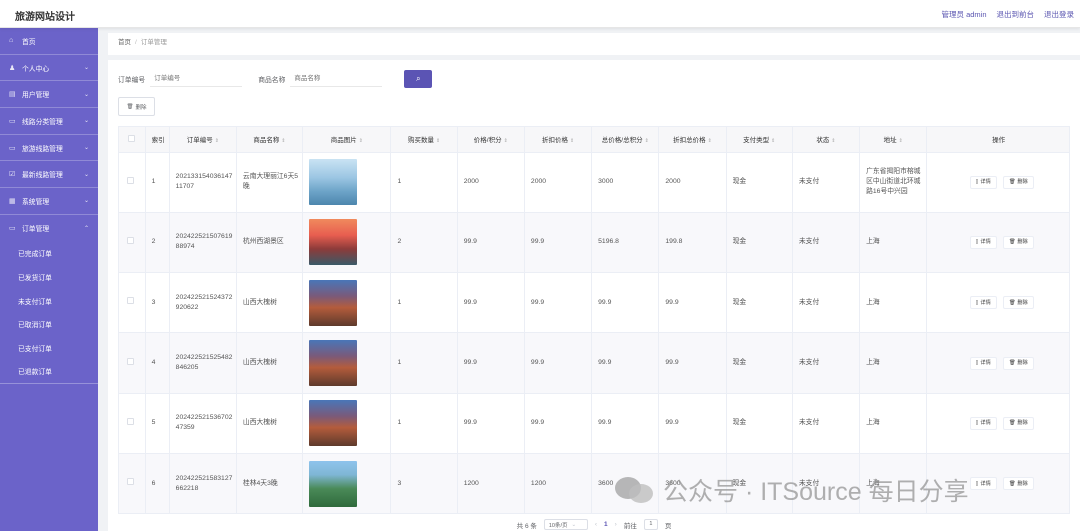 The image size is (1080, 531). I want to click on product-name-input, so click(336, 79).